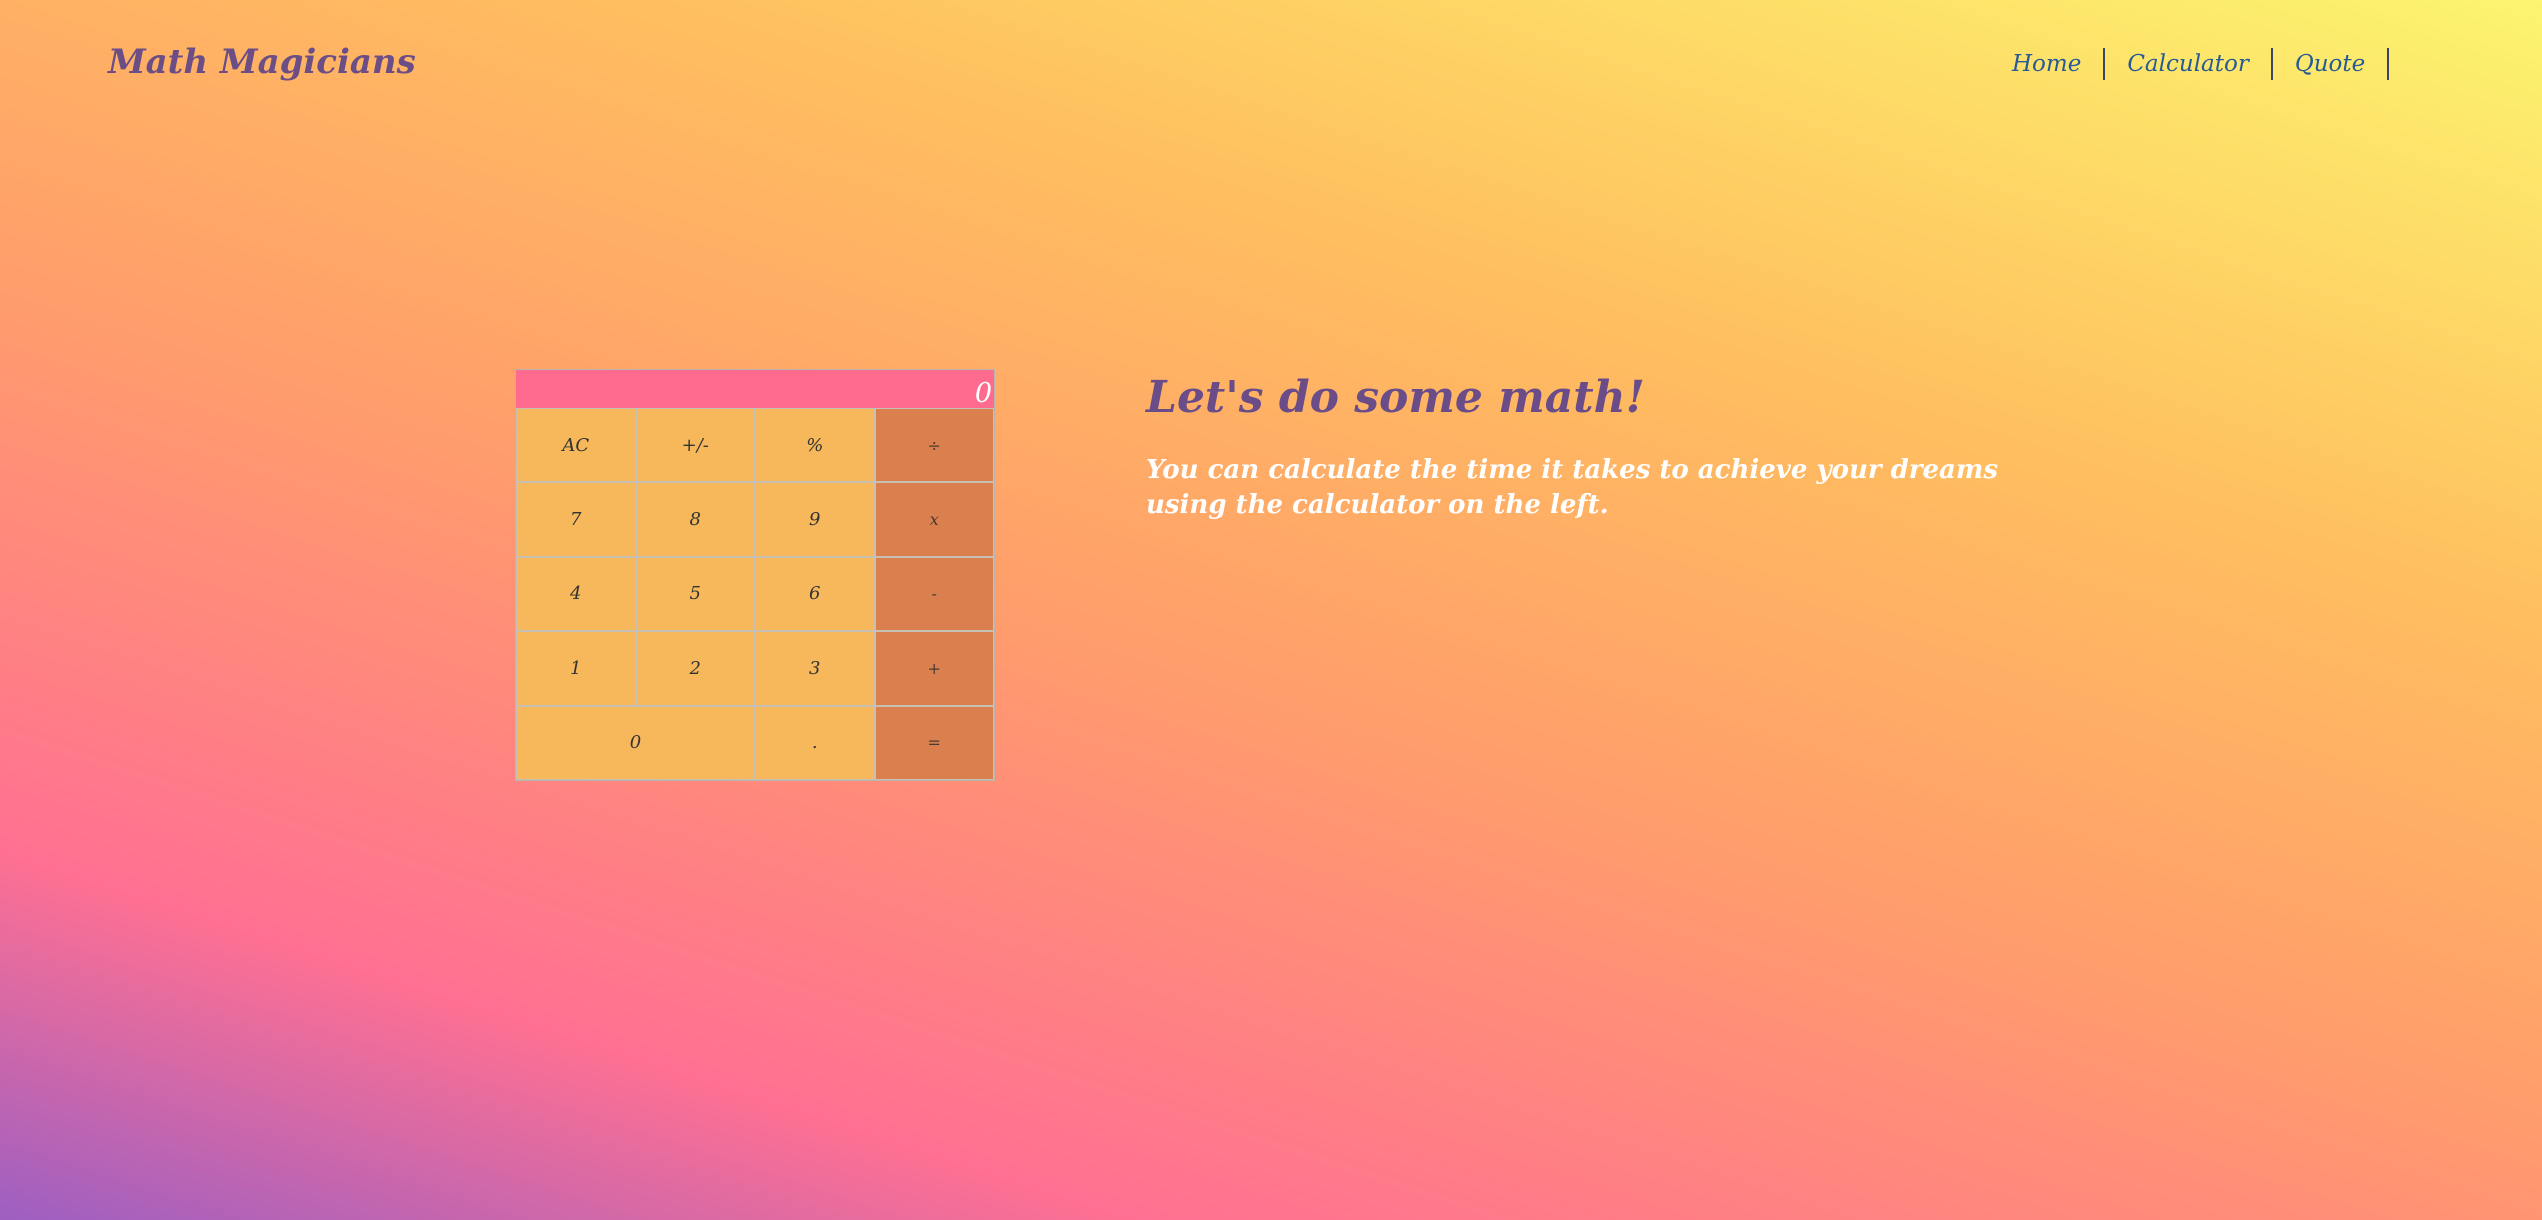  Describe the element at coordinates (576, 445) in the screenshot. I see `key-clear: AC` at that location.